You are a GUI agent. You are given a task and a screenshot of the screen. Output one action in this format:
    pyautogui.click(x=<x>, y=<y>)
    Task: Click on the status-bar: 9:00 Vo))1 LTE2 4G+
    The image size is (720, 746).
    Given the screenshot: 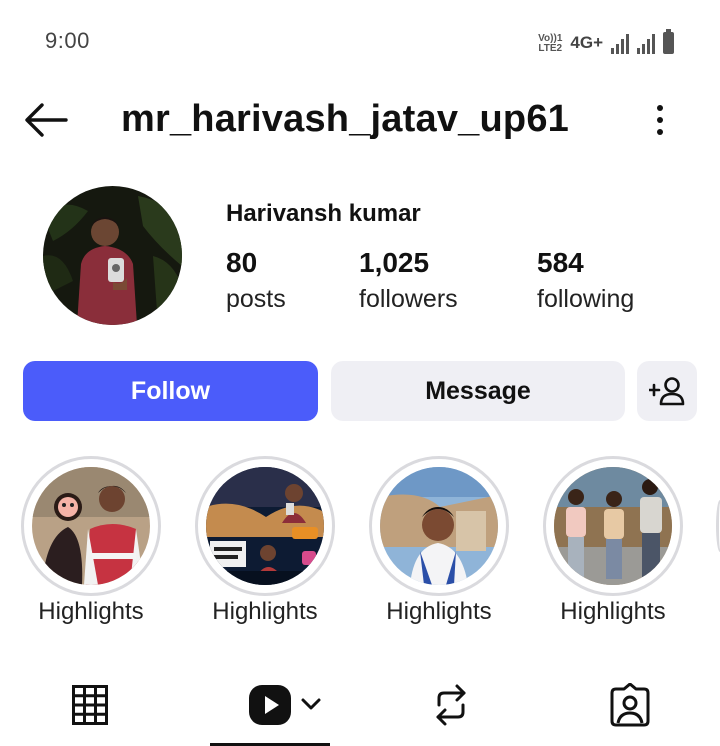 What is the action you would take?
    pyautogui.click(x=360, y=40)
    